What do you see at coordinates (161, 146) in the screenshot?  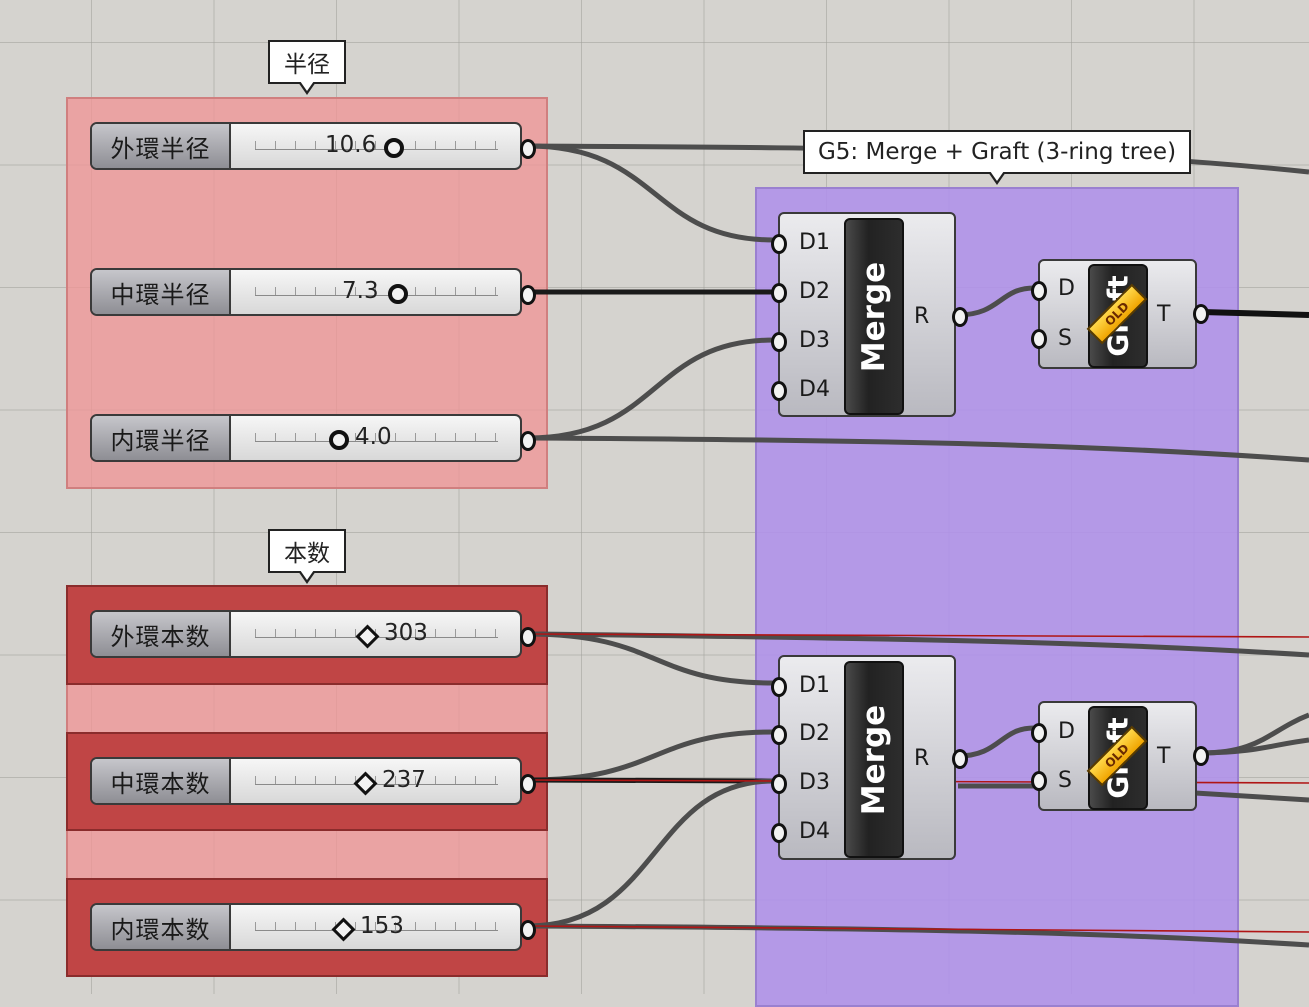 I see `slider-name: 外環半径` at bounding box center [161, 146].